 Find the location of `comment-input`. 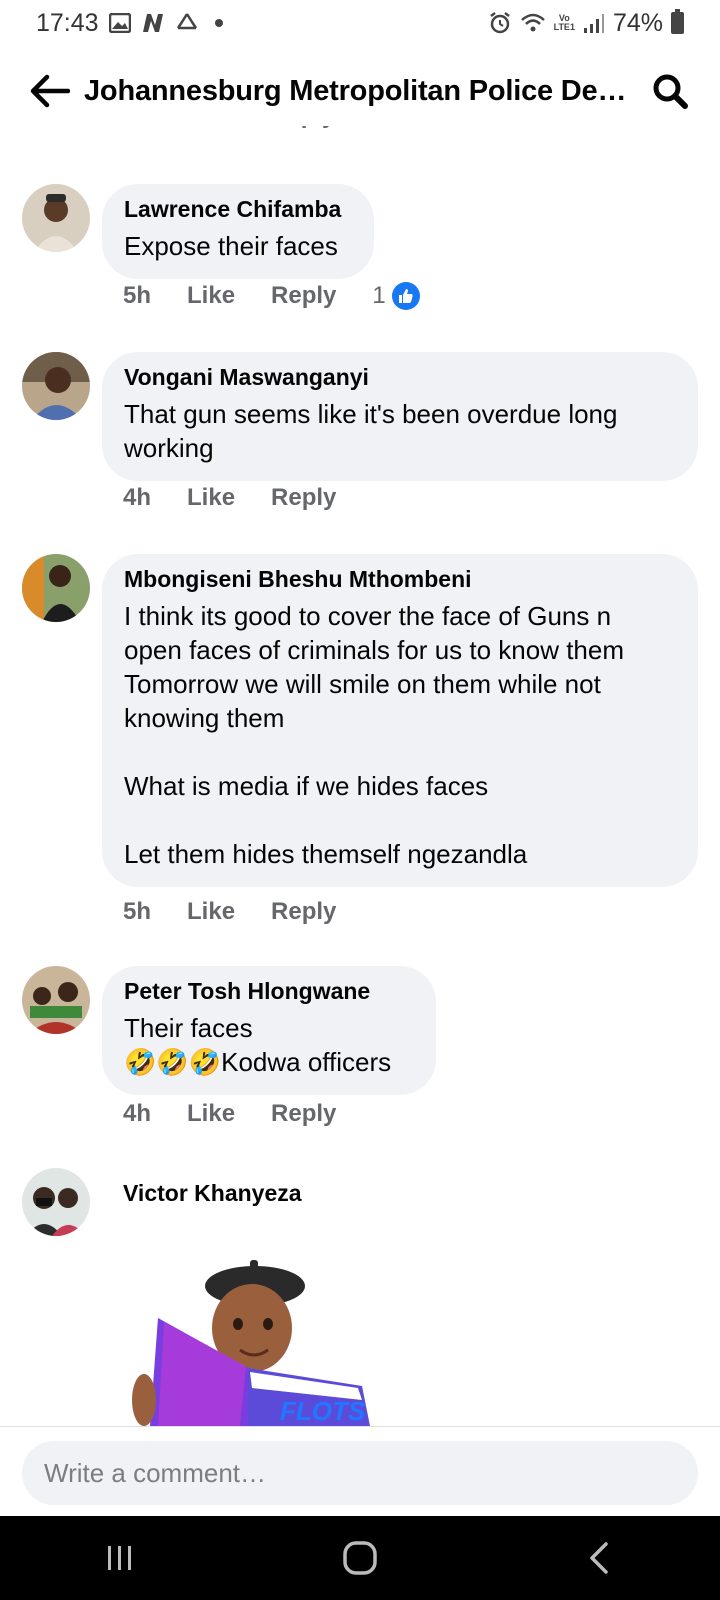

comment-input is located at coordinates (360, 1473).